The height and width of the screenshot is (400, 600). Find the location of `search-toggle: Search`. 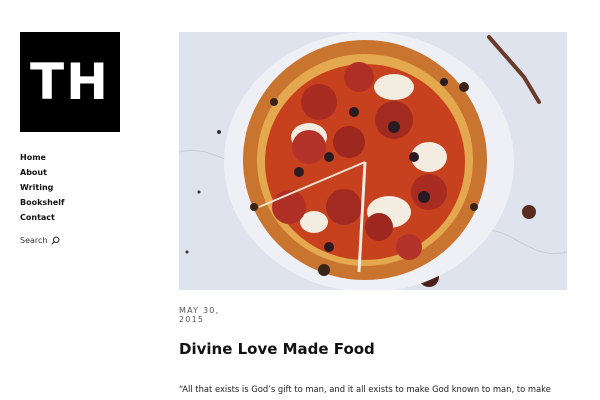

search-toggle: Search is located at coordinates (40, 240).